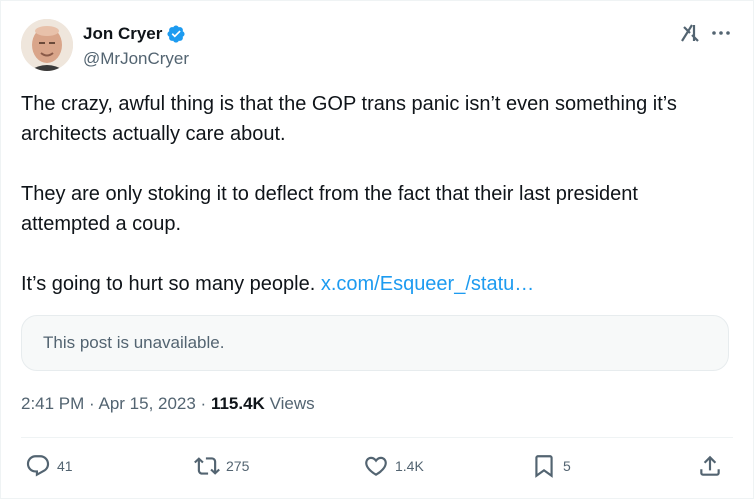 This screenshot has height=499, width=754. Describe the element at coordinates (176, 34) in the screenshot. I see `verified-badge-icon` at that location.